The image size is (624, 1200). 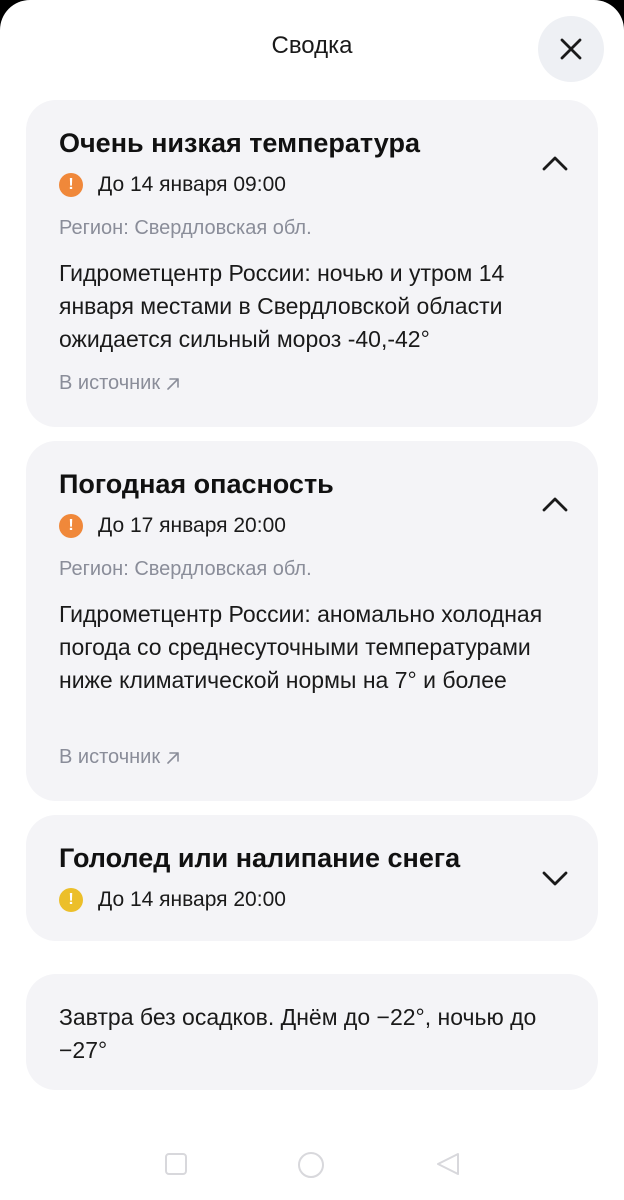 I want to click on back-button, so click(x=448, y=1166).